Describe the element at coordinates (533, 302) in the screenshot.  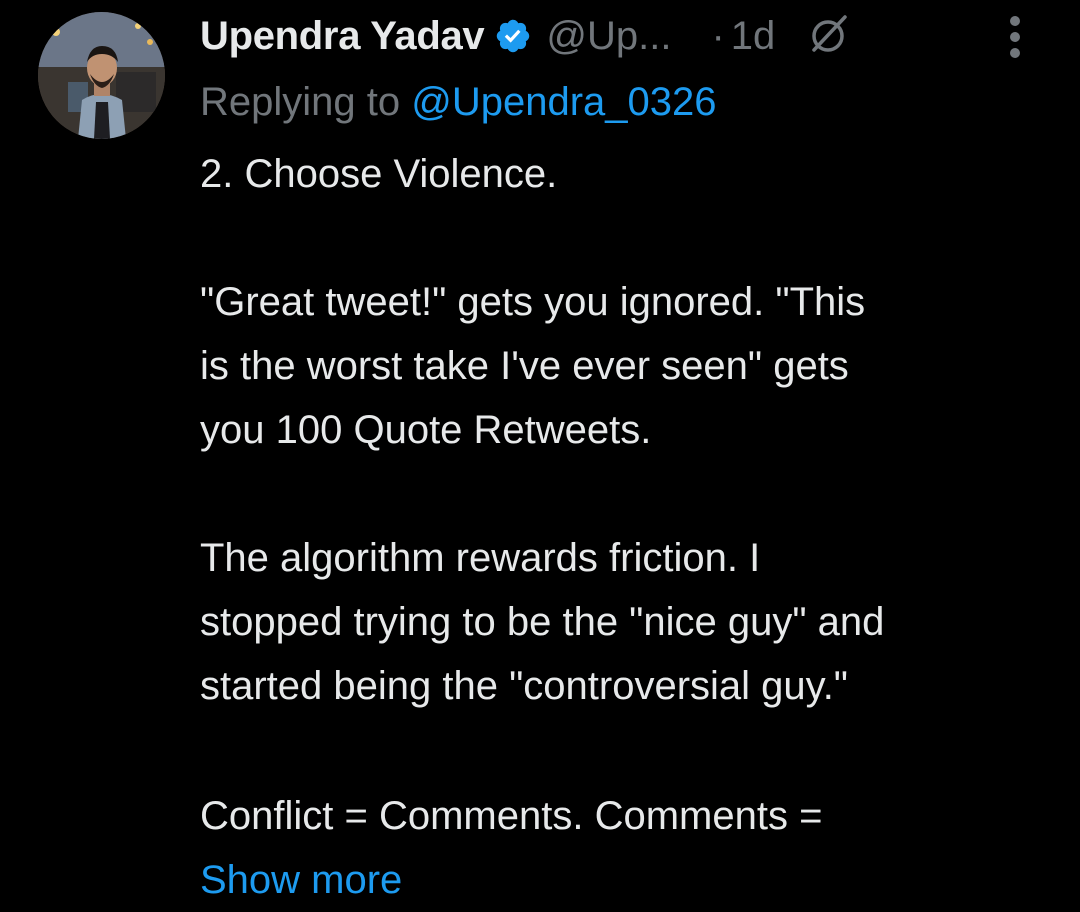
I see `body-line: "Great tweet!" gets you ignored. "This` at that location.